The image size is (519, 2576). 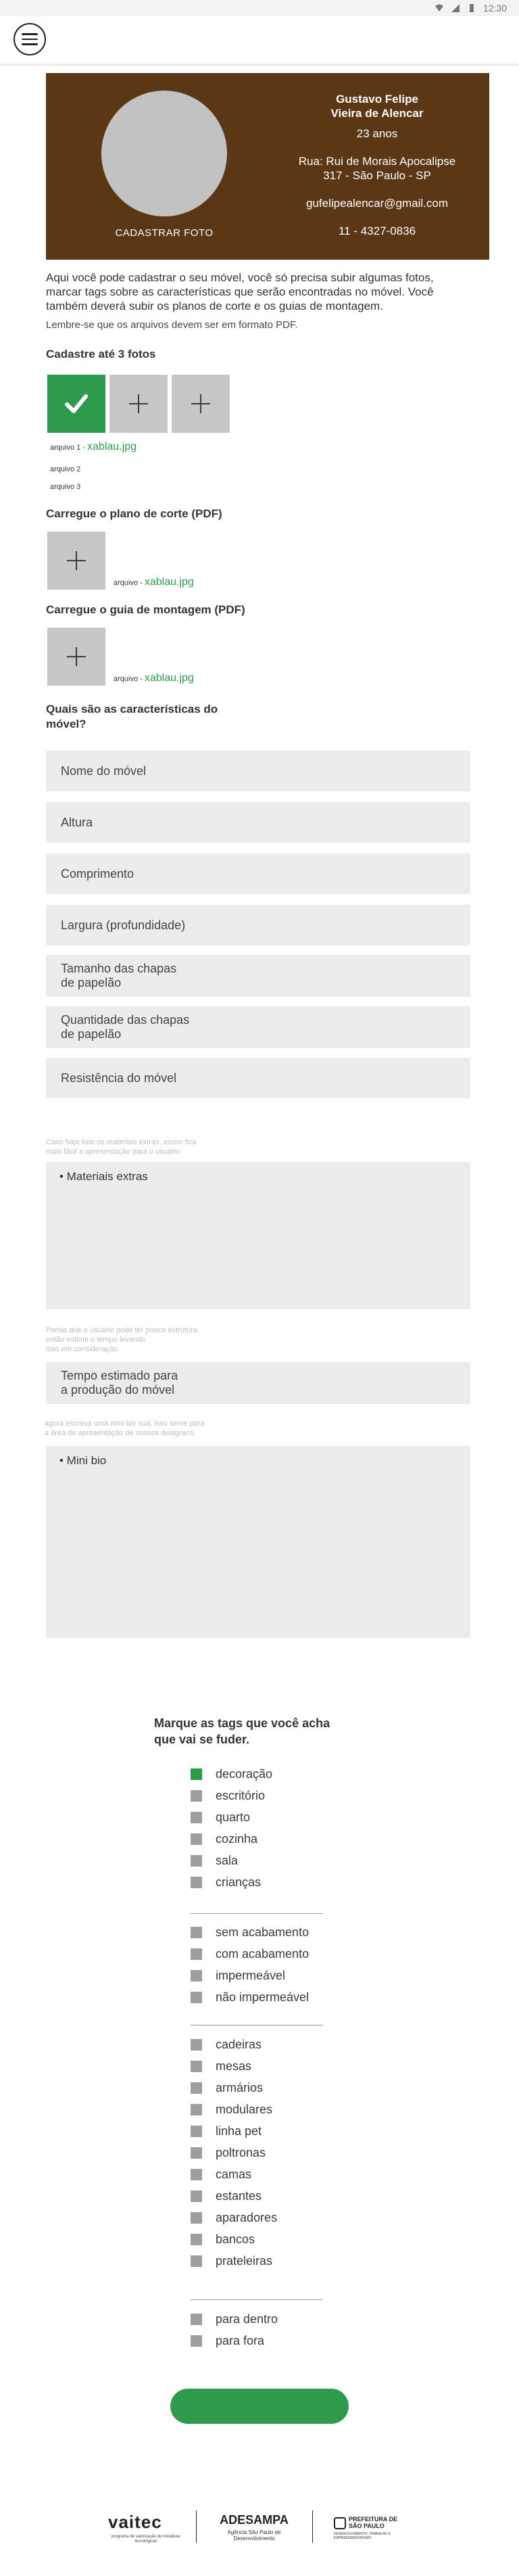 What do you see at coordinates (258, 822) in the screenshot?
I see `field-height: Altura` at bounding box center [258, 822].